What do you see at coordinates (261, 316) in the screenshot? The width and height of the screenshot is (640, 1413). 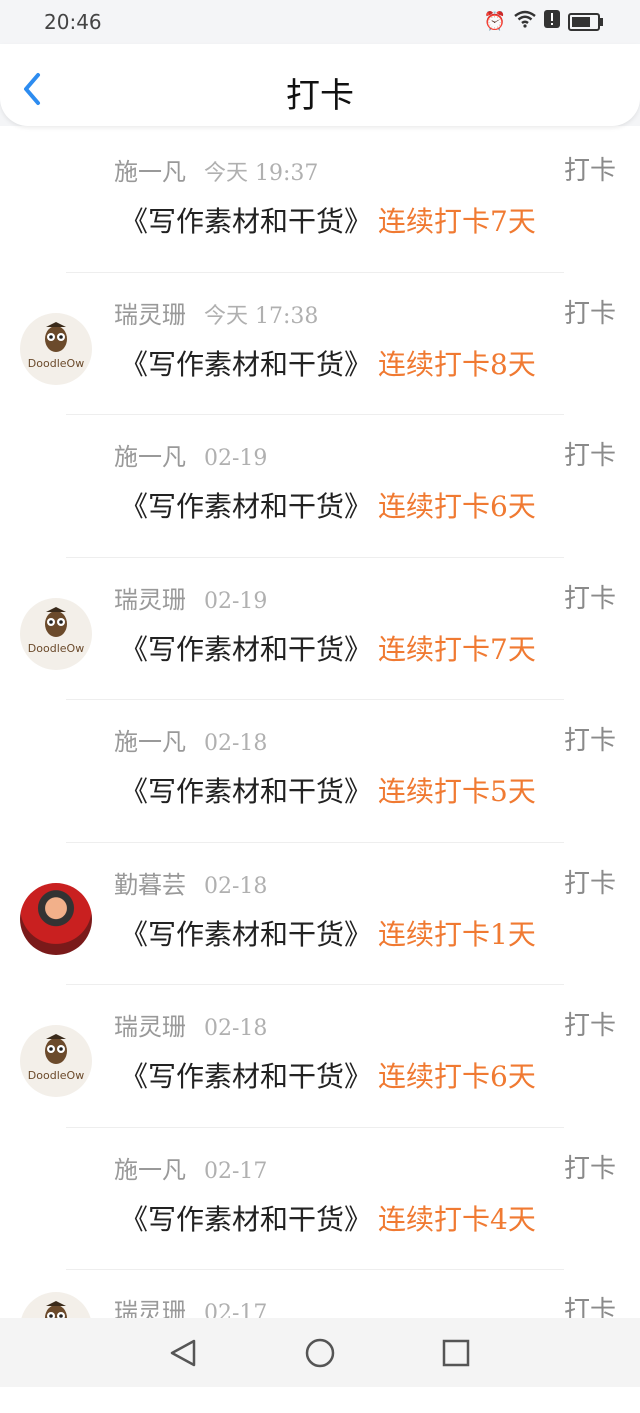 I see `post-time: 今天 17:38` at bounding box center [261, 316].